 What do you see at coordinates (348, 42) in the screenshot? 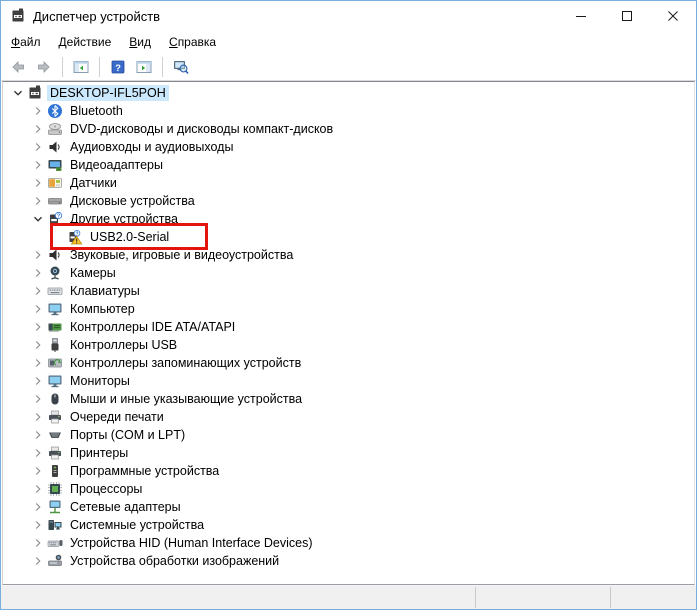
I see `menu-bar: Файл Действие Вид Справка` at bounding box center [348, 42].